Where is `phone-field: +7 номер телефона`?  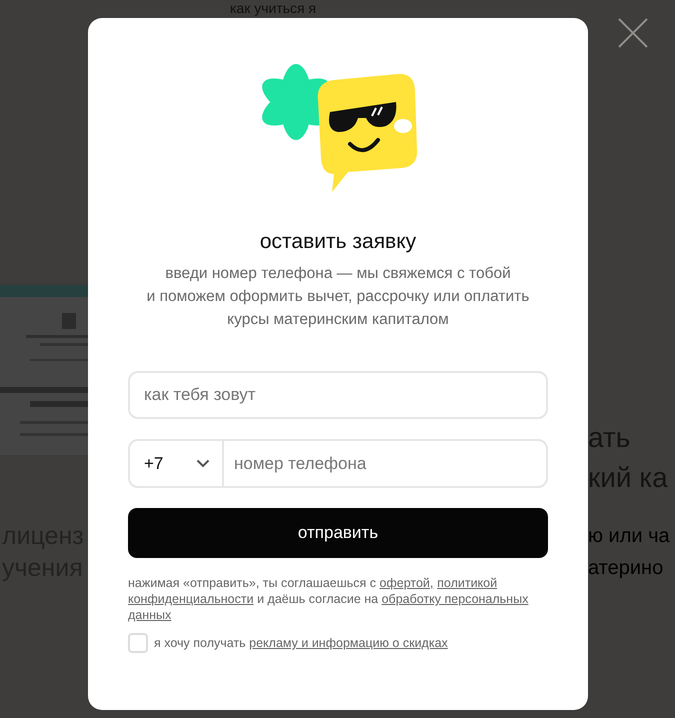
phone-field: +7 номер телефона is located at coordinates (338, 463).